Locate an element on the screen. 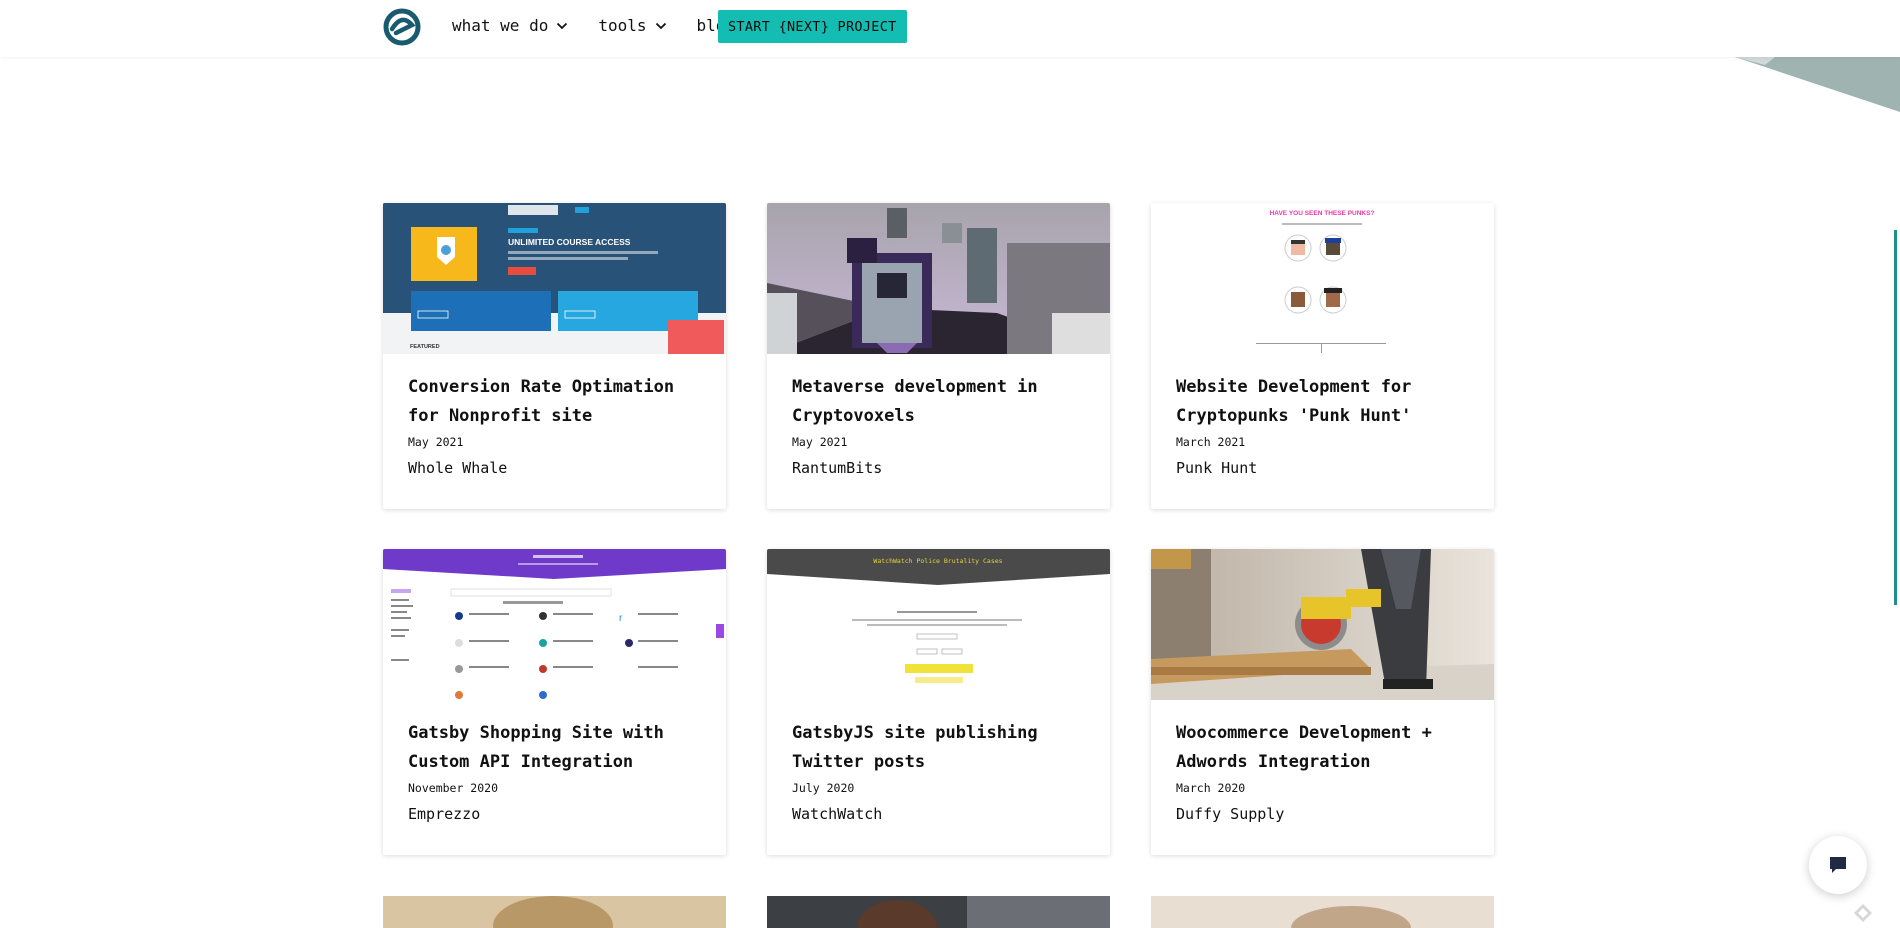 The image size is (1900, 928). watch-heading: WatchWatch Police Brutality Cases is located at coordinates (937, 561).